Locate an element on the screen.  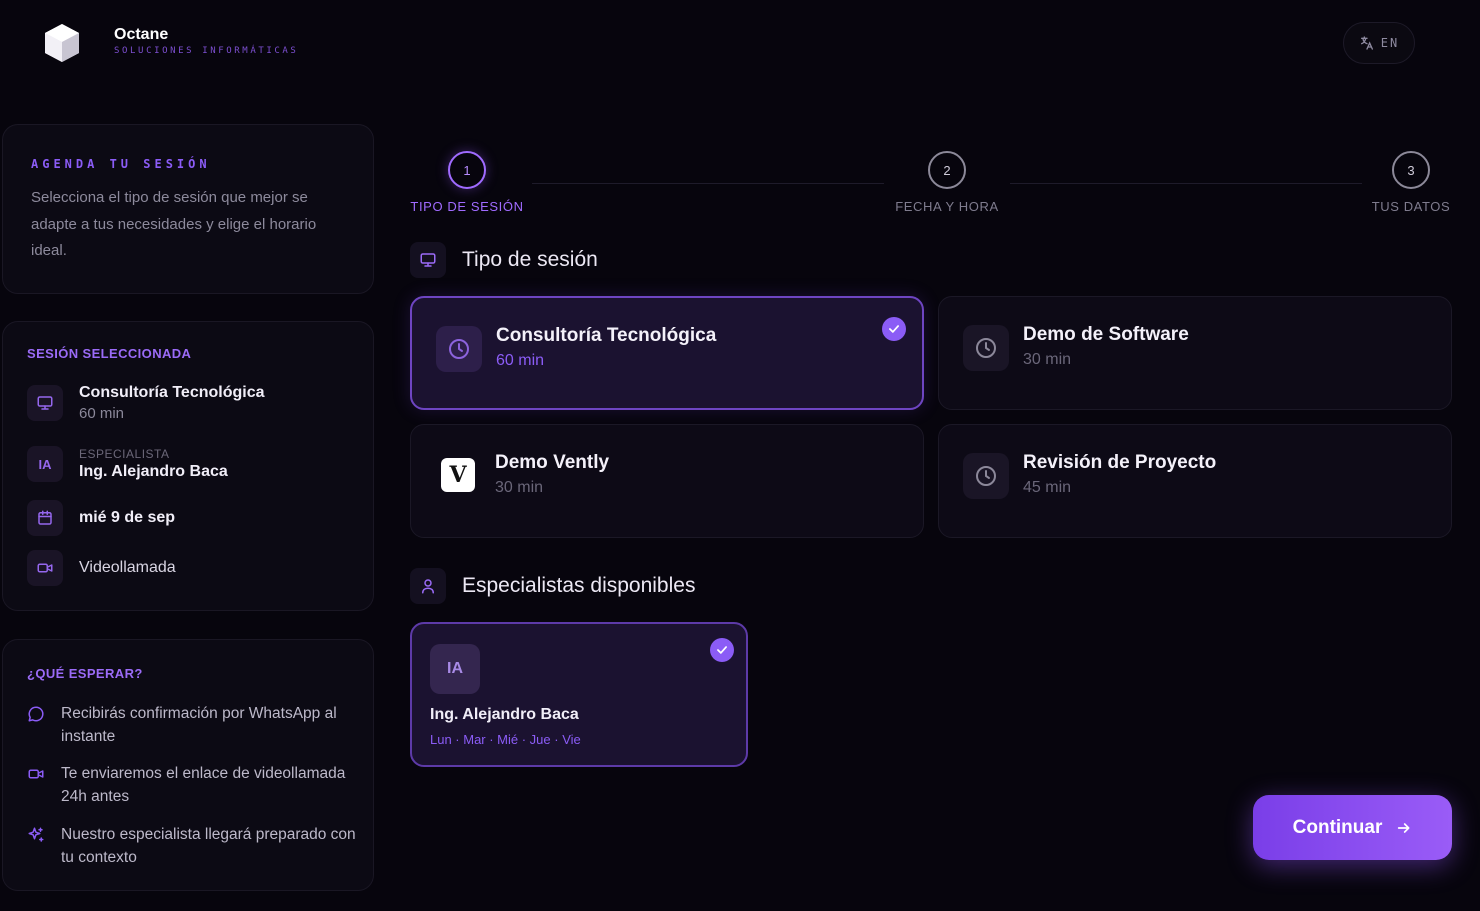
step-1: 1 TIPO DE SESIÓN is located at coordinates (467, 182).